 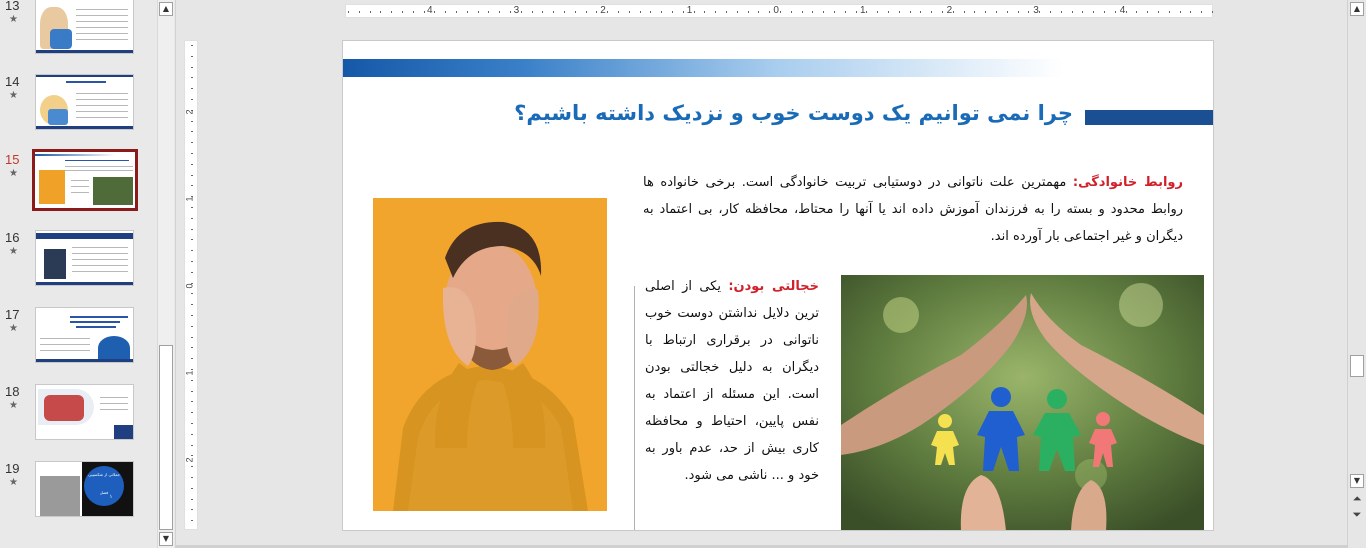 I want to click on ruler-label: 0, so click(x=189, y=286).